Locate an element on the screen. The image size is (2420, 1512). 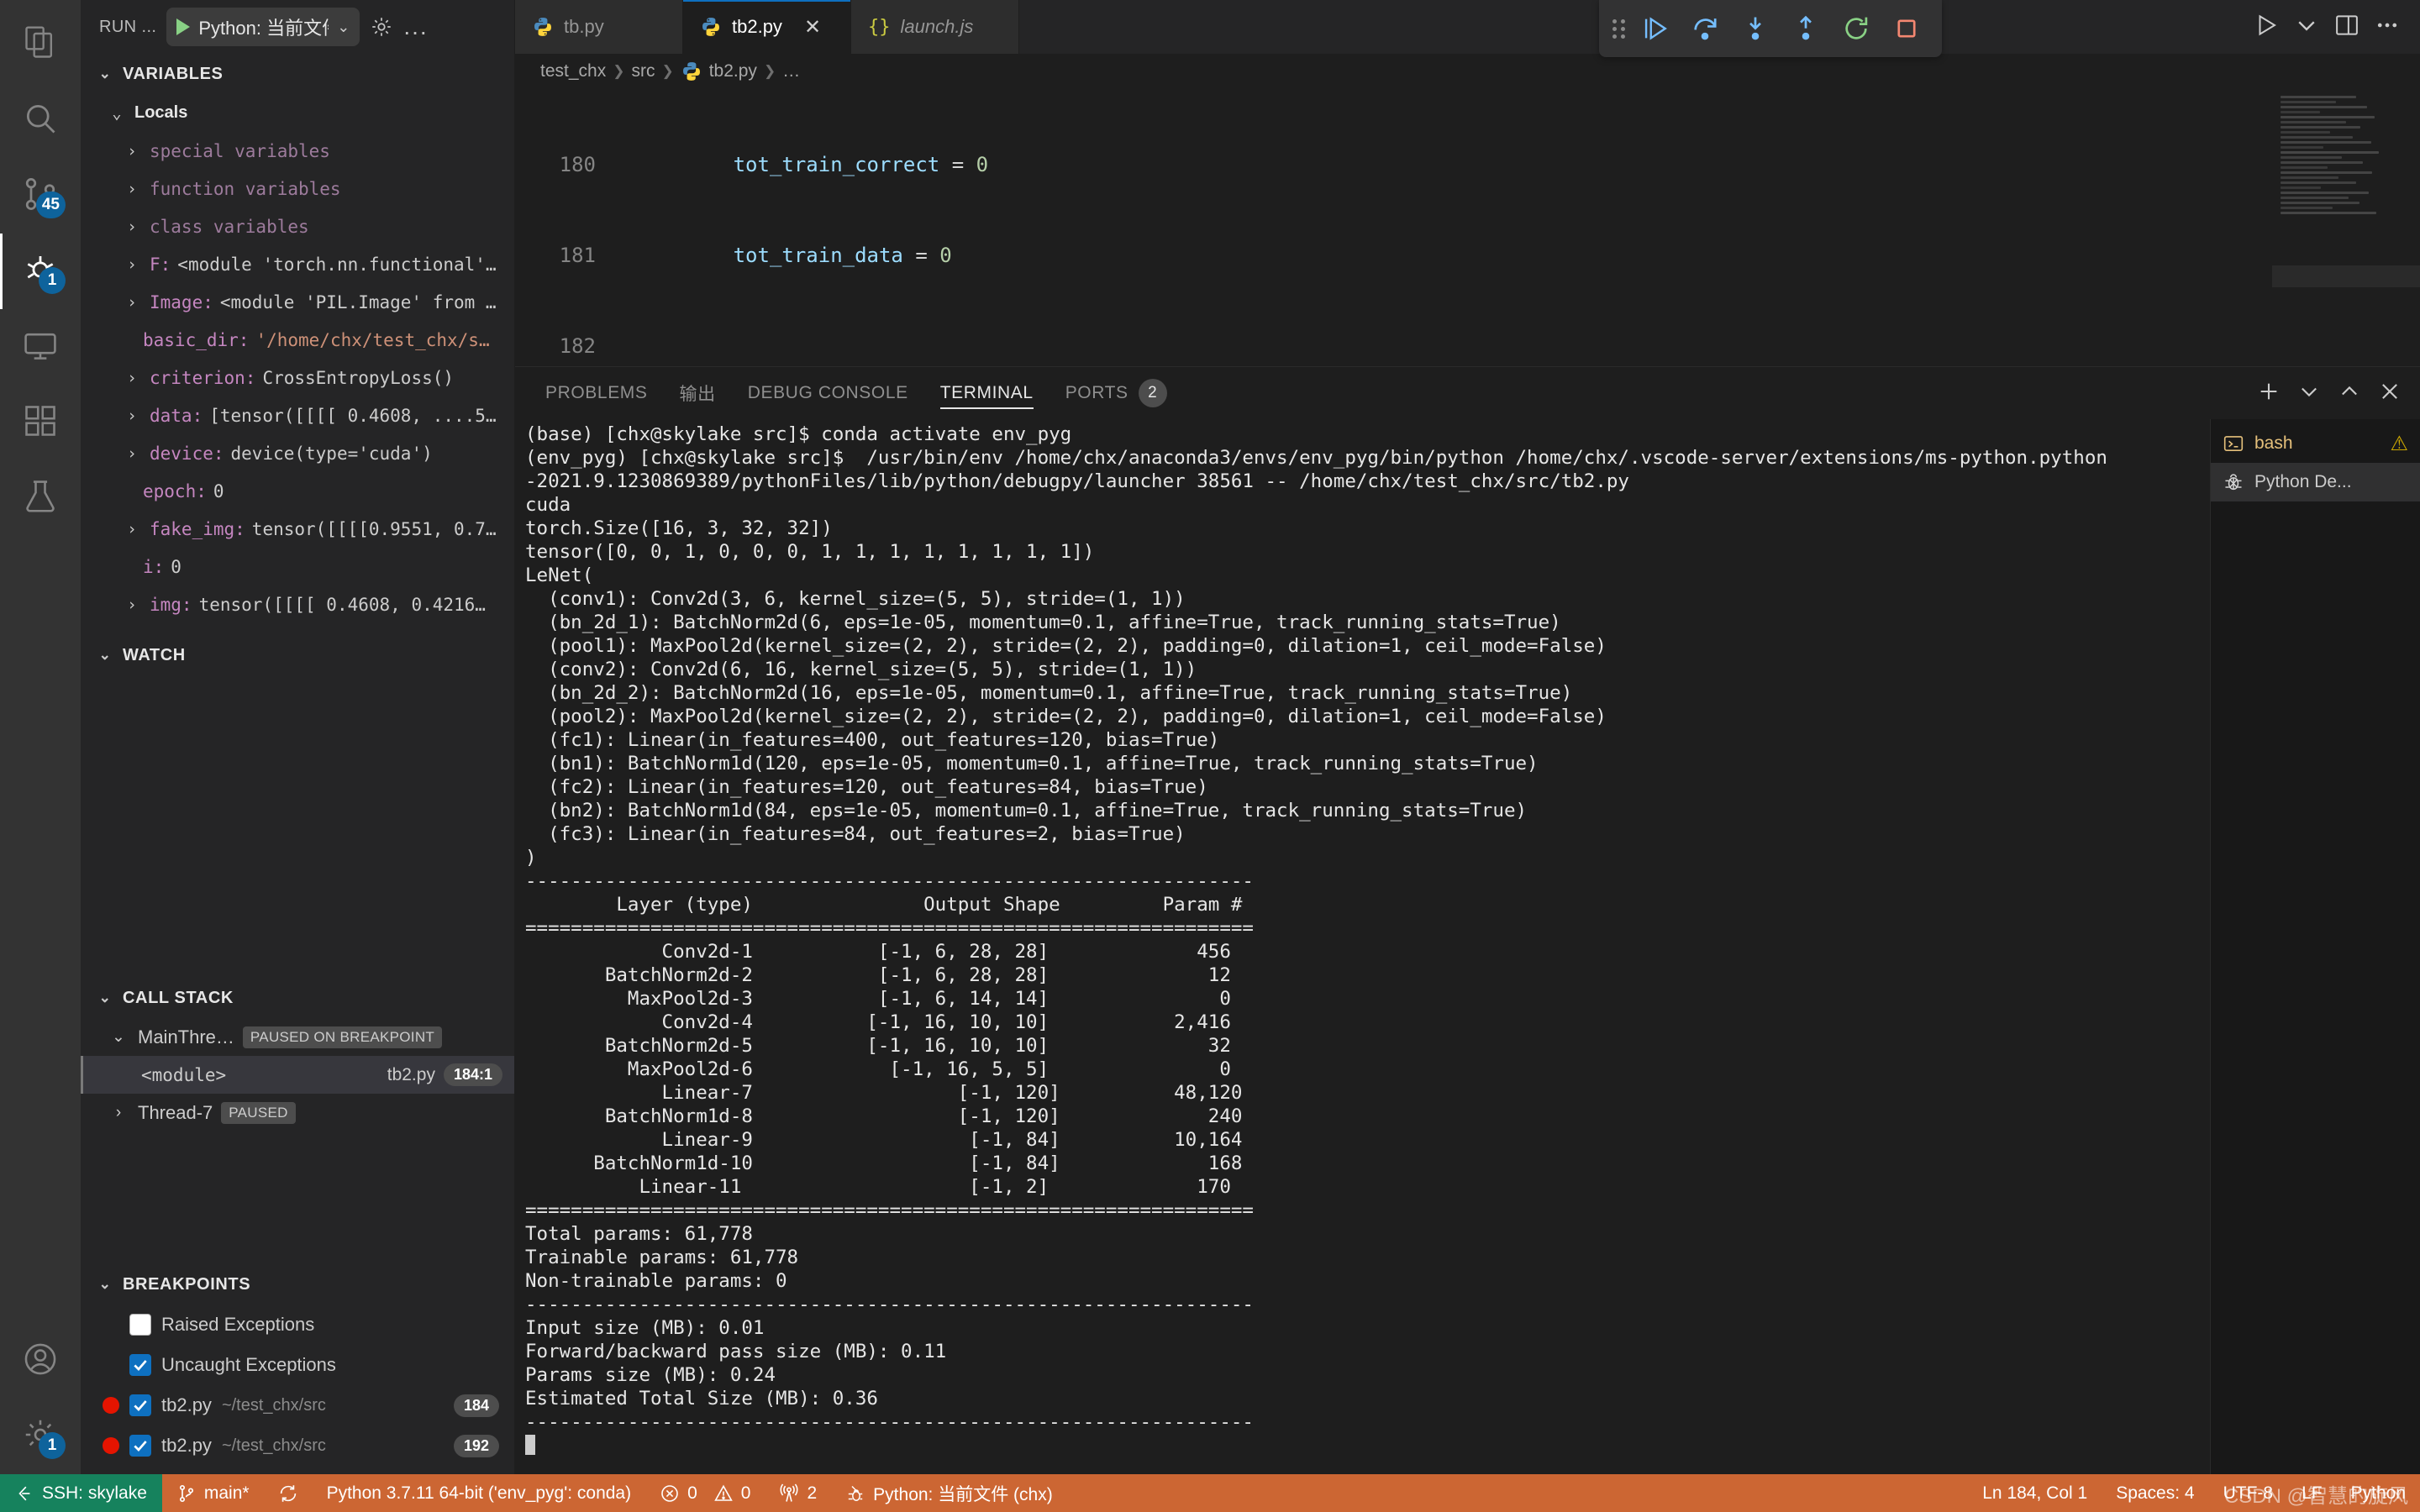
close-icon: ✕ is located at coordinates (812, 27).